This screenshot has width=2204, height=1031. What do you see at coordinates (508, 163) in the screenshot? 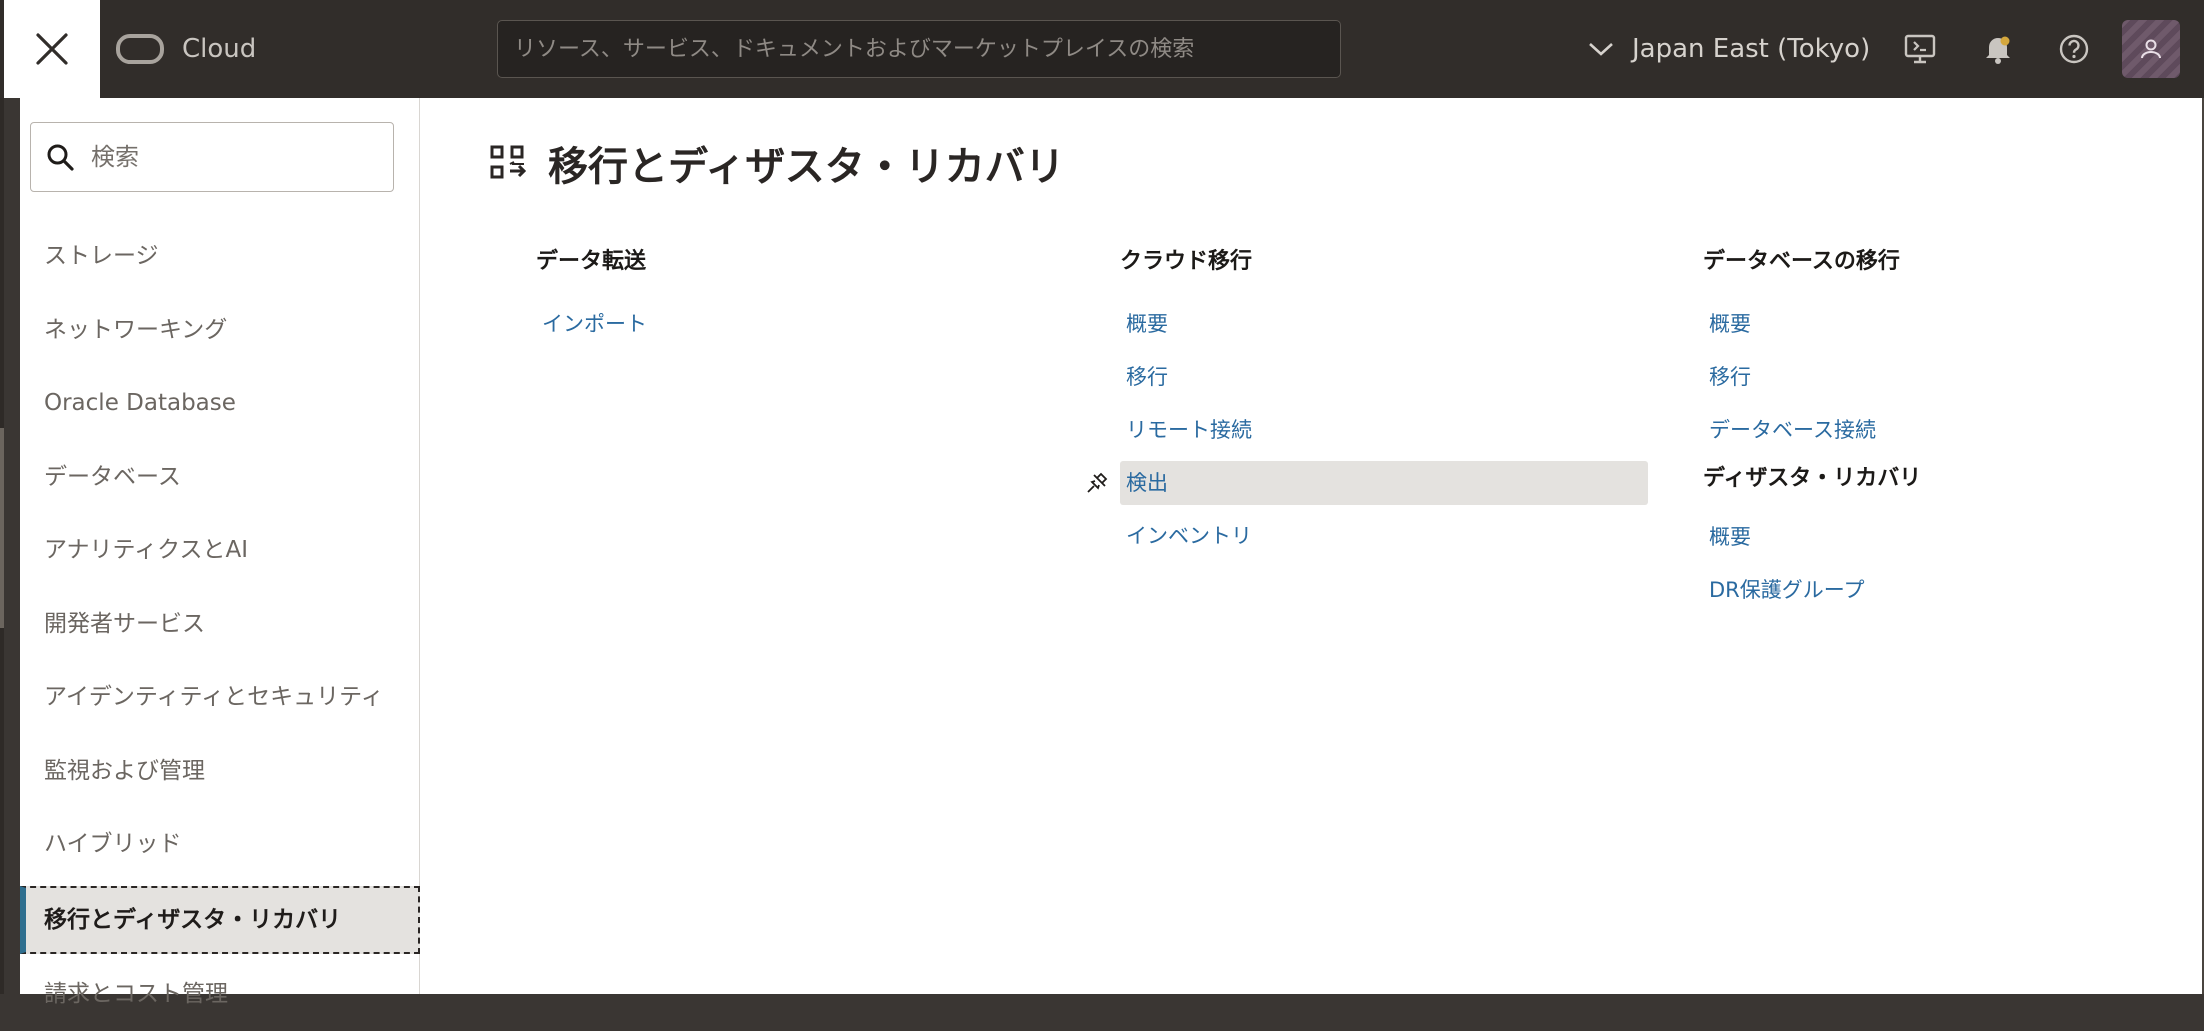
I see `migration-icon` at bounding box center [508, 163].